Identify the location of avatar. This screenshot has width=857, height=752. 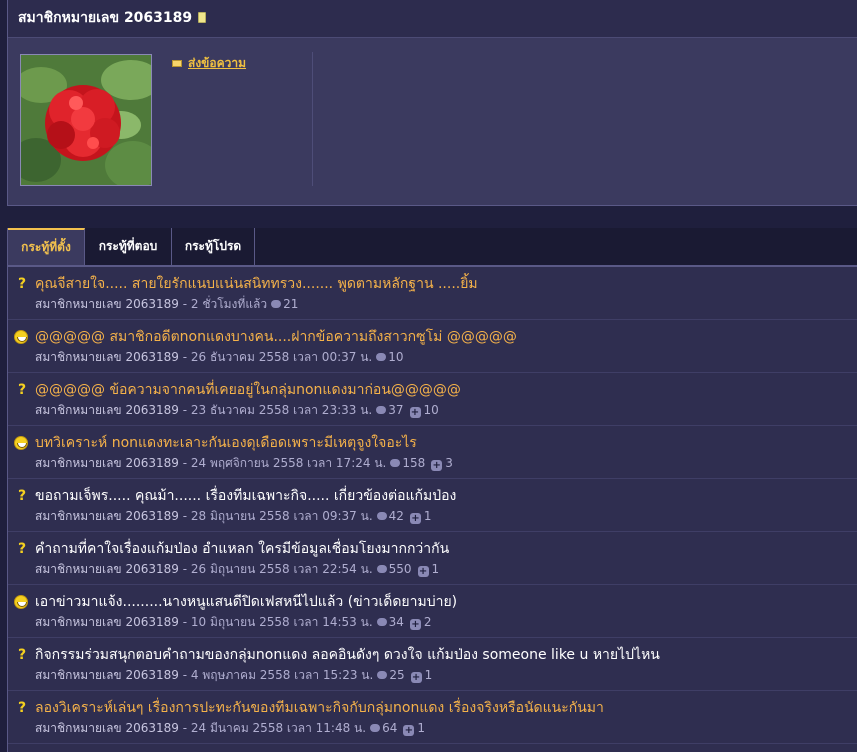
(86, 120).